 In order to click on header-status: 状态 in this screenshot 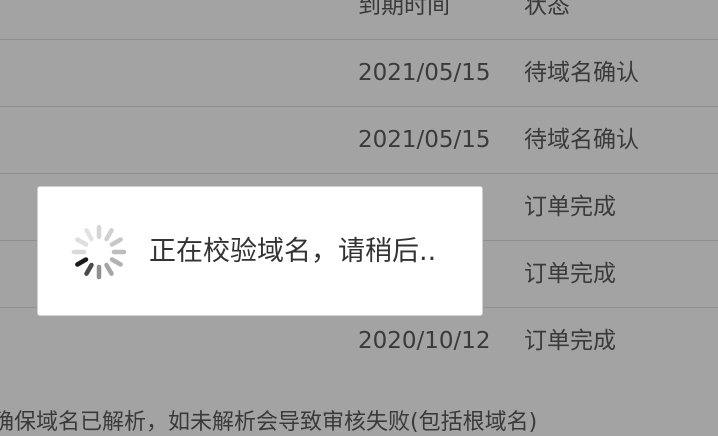, I will do `click(547, 9)`.